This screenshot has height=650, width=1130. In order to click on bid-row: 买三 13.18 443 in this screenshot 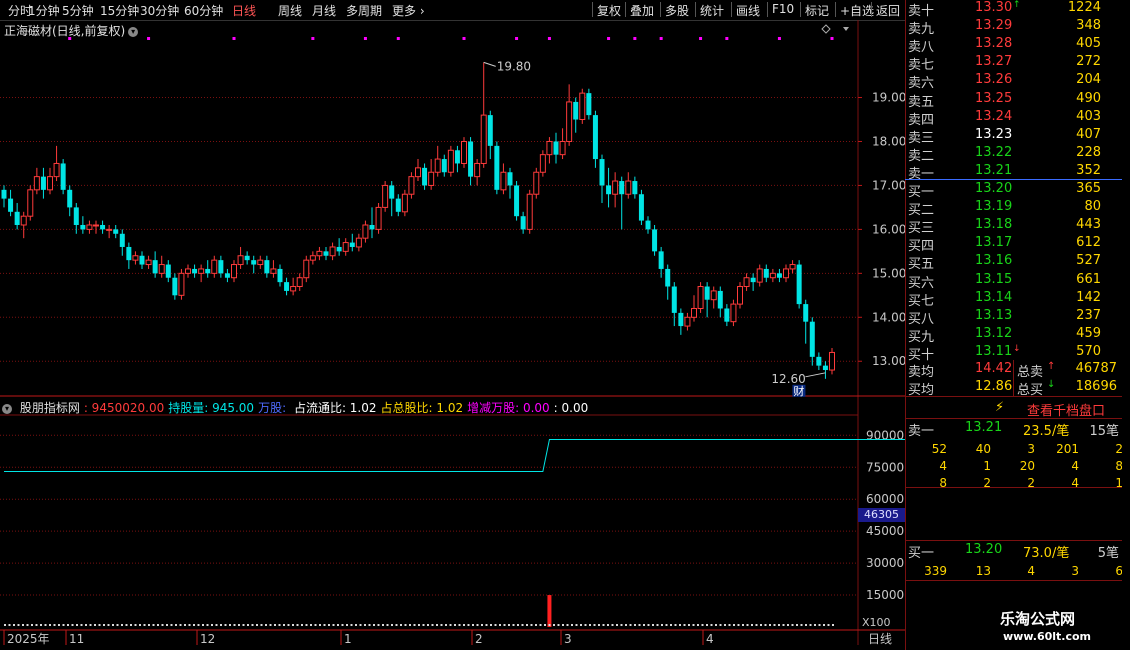, I will do `click(1015, 226)`.